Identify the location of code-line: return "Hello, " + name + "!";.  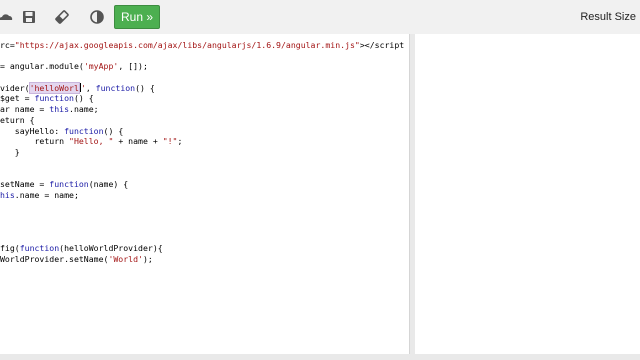
(202, 141).